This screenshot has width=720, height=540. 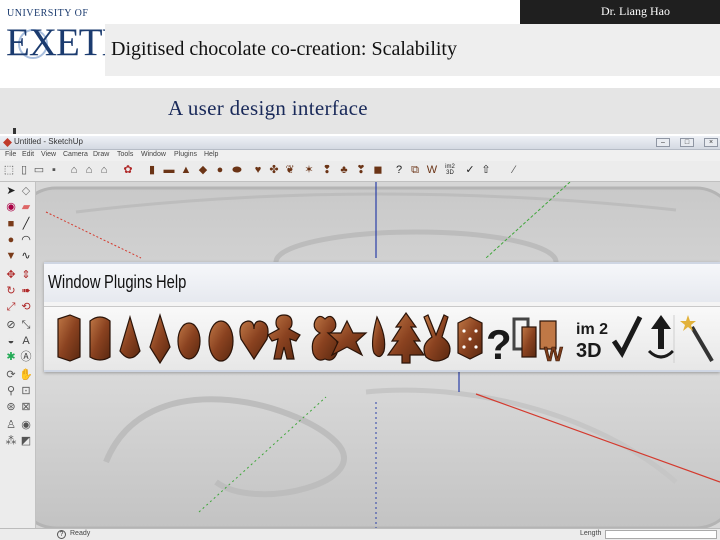 What do you see at coordinates (309, 170) in the screenshot?
I see `small-star-icon: ✶` at bounding box center [309, 170].